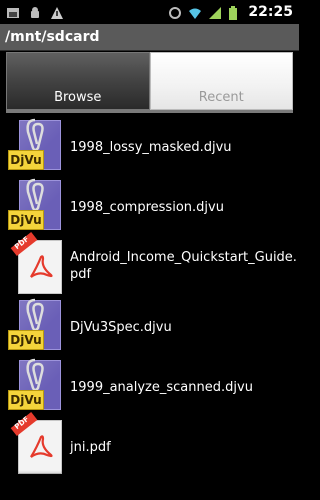  I want to click on list-item: DjVu DjVu3Spec.djvu, so click(149, 327).